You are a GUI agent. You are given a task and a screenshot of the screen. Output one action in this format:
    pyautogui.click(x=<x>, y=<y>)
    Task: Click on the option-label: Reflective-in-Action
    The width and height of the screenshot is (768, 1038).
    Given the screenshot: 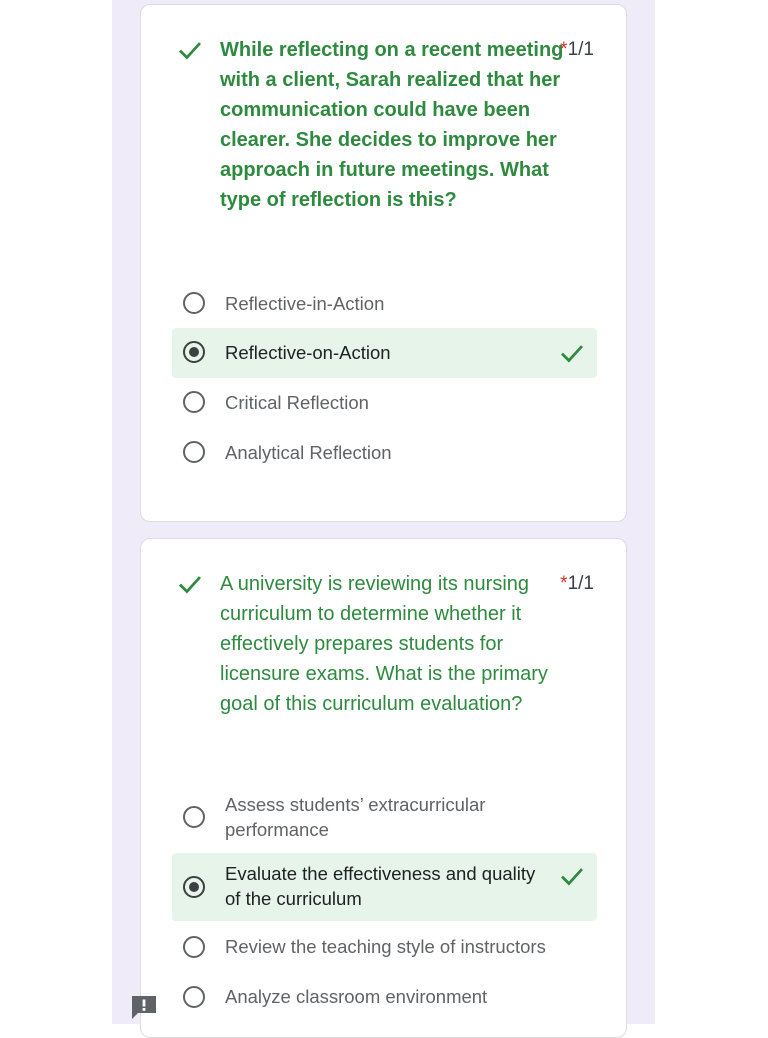 What is the action you would take?
    pyautogui.click(x=305, y=303)
    